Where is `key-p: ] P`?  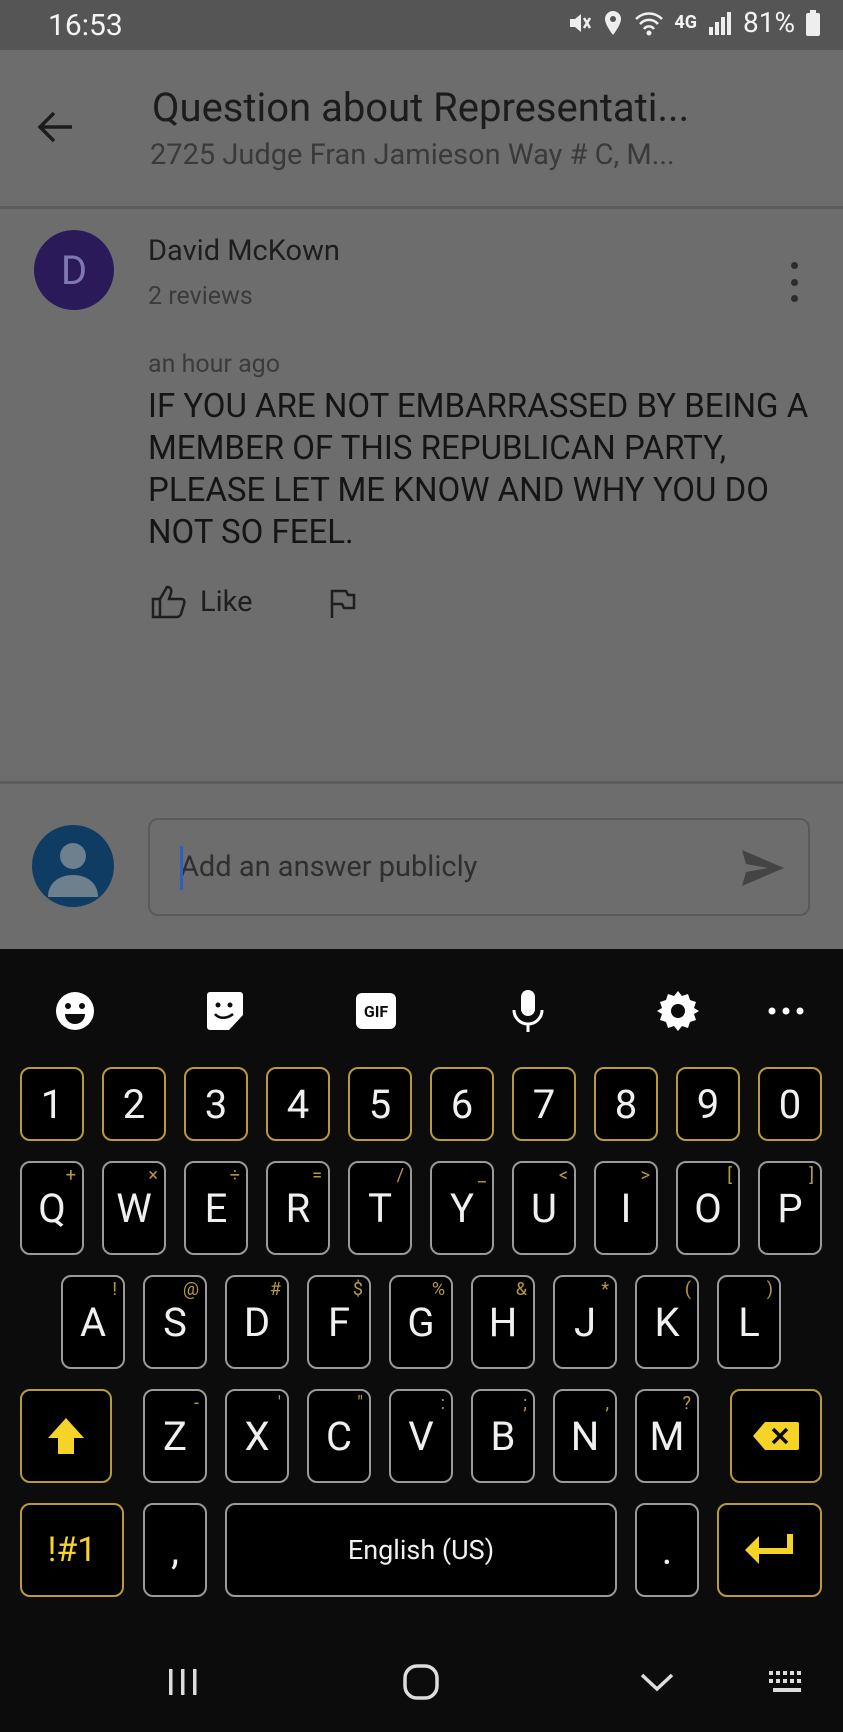
key-p: ] P is located at coordinates (790, 1208).